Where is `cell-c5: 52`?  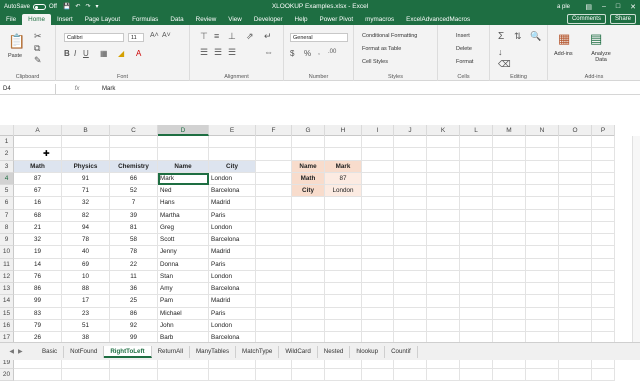 cell-c5: 52 is located at coordinates (134, 191).